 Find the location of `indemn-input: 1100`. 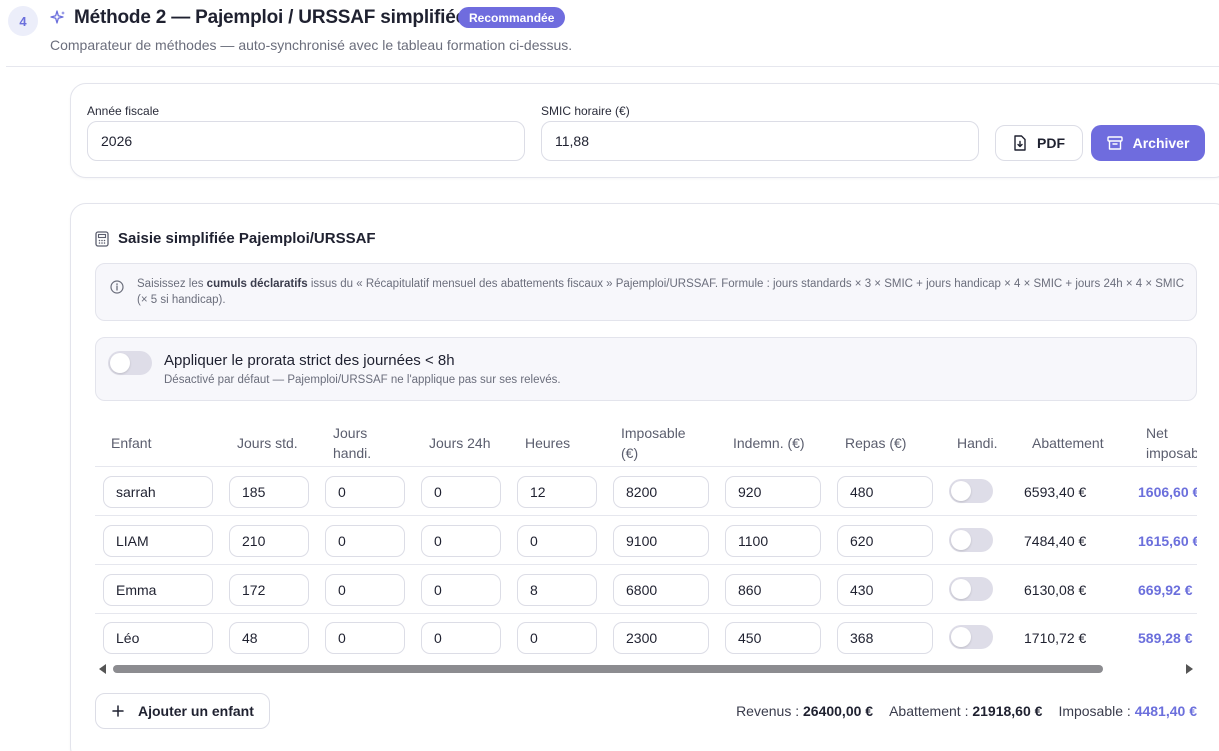

indemn-input: 1100 is located at coordinates (773, 541).